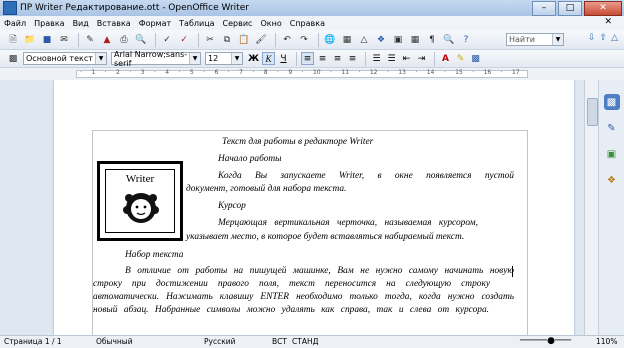 This screenshot has width=624, height=348. Describe the element at coordinates (330, 40) in the screenshot. I see `hyperlink-icon: 🌐` at that location.